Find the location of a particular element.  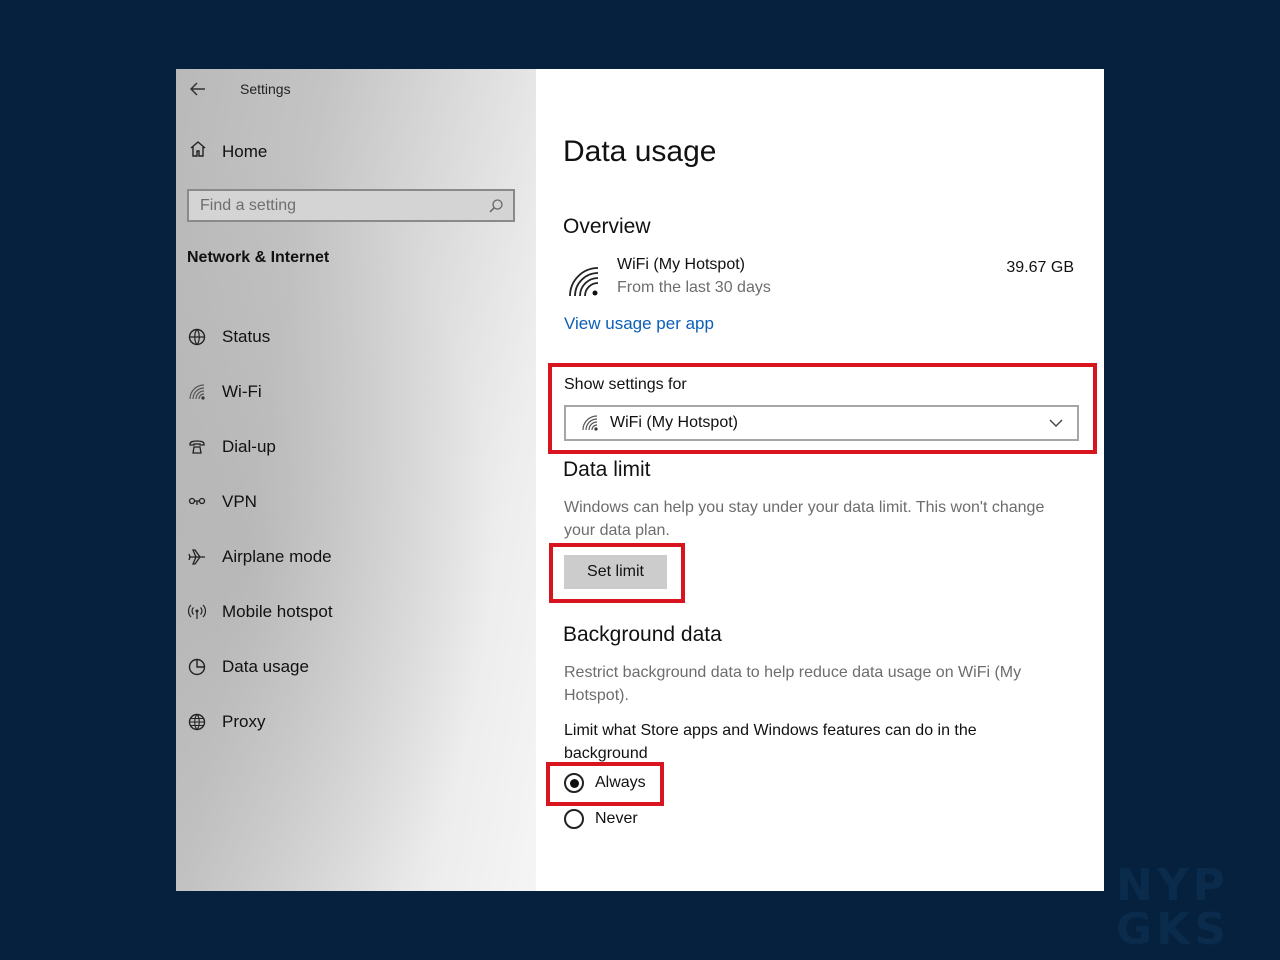

hotspot-icon is located at coordinates (197, 612).